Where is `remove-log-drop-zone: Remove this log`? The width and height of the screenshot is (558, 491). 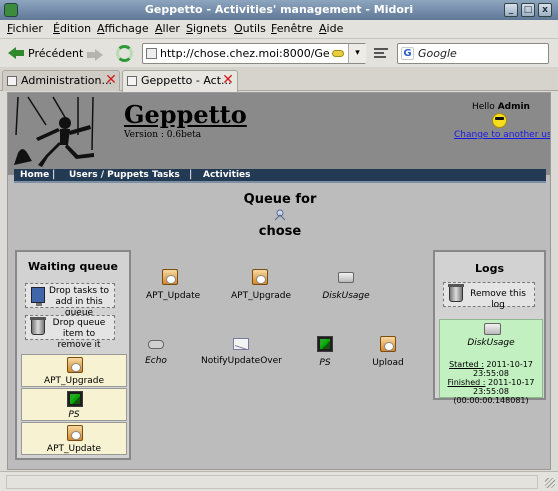 remove-log-drop-zone: Remove this log is located at coordinates (489, 296).